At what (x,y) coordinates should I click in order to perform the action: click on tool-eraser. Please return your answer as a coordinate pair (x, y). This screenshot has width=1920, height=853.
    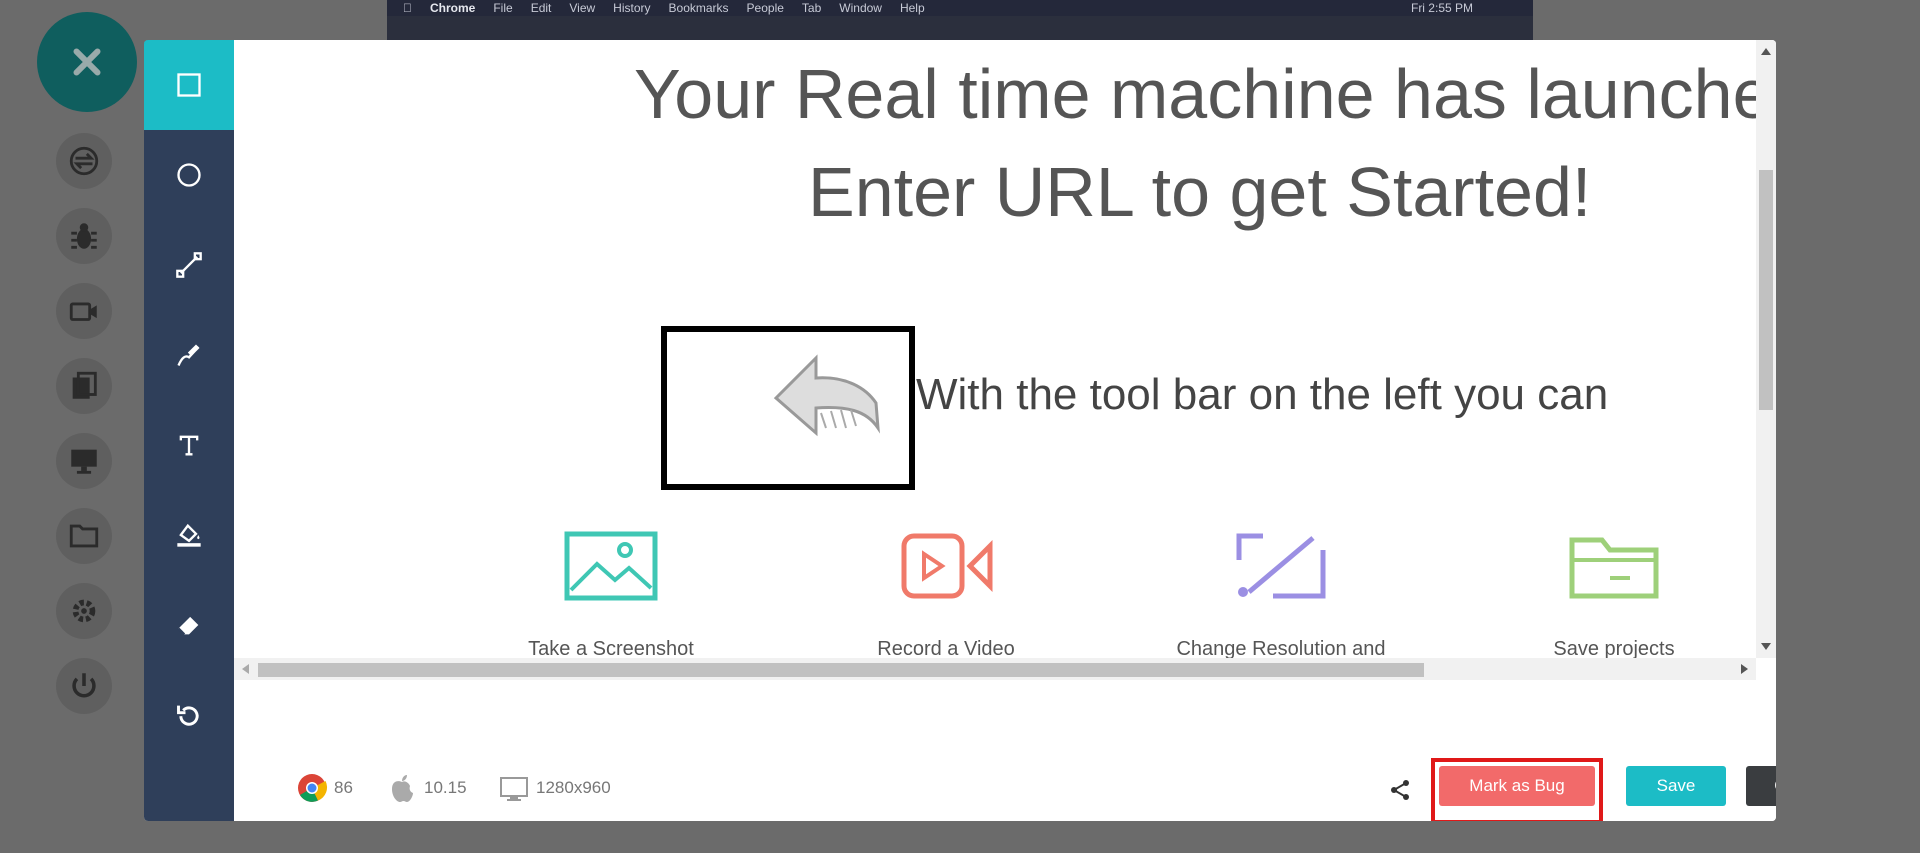
    Looking at the image, I should click on (189, 625).